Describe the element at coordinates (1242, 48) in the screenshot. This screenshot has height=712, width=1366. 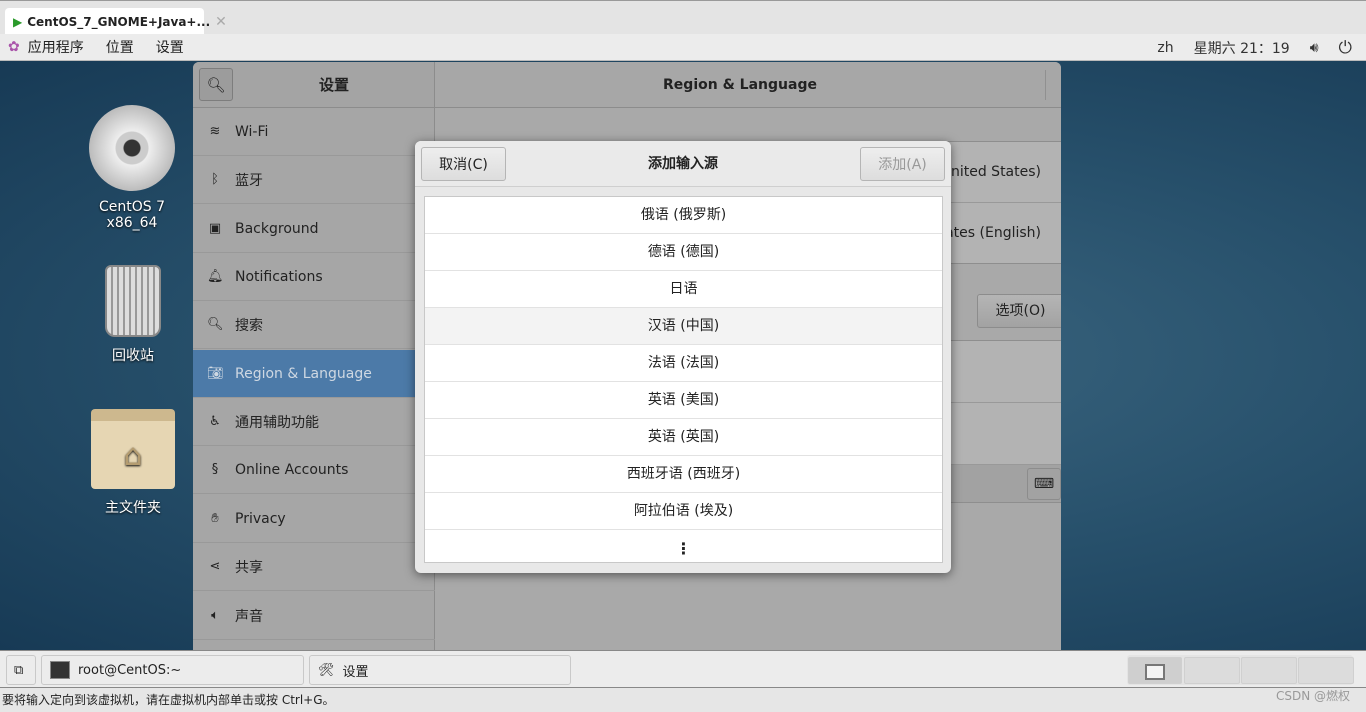
I see `clock: 星期六 21：19` at that location.